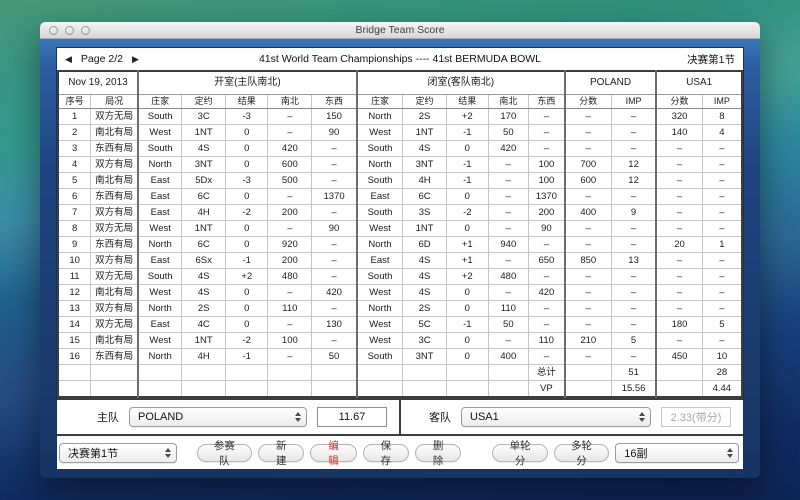 Image resolution: width=800 pixels, height=500 pixels. What do you see at coordinates (118, 452) in the screenshot?
I see `session-select: 决赛第1节` at bounding box center [118, 452].